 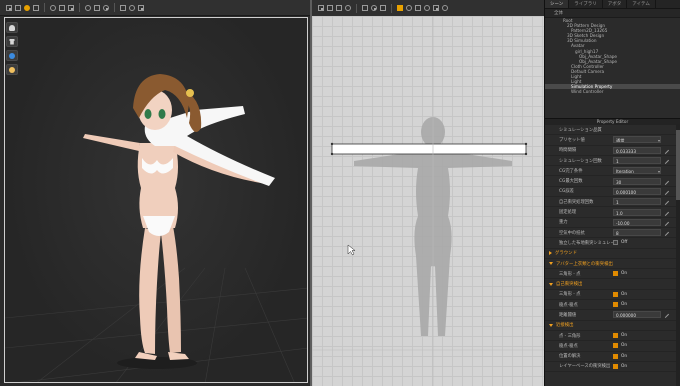 I want to click on tab-0: シーン, so click(x=557, y=4).